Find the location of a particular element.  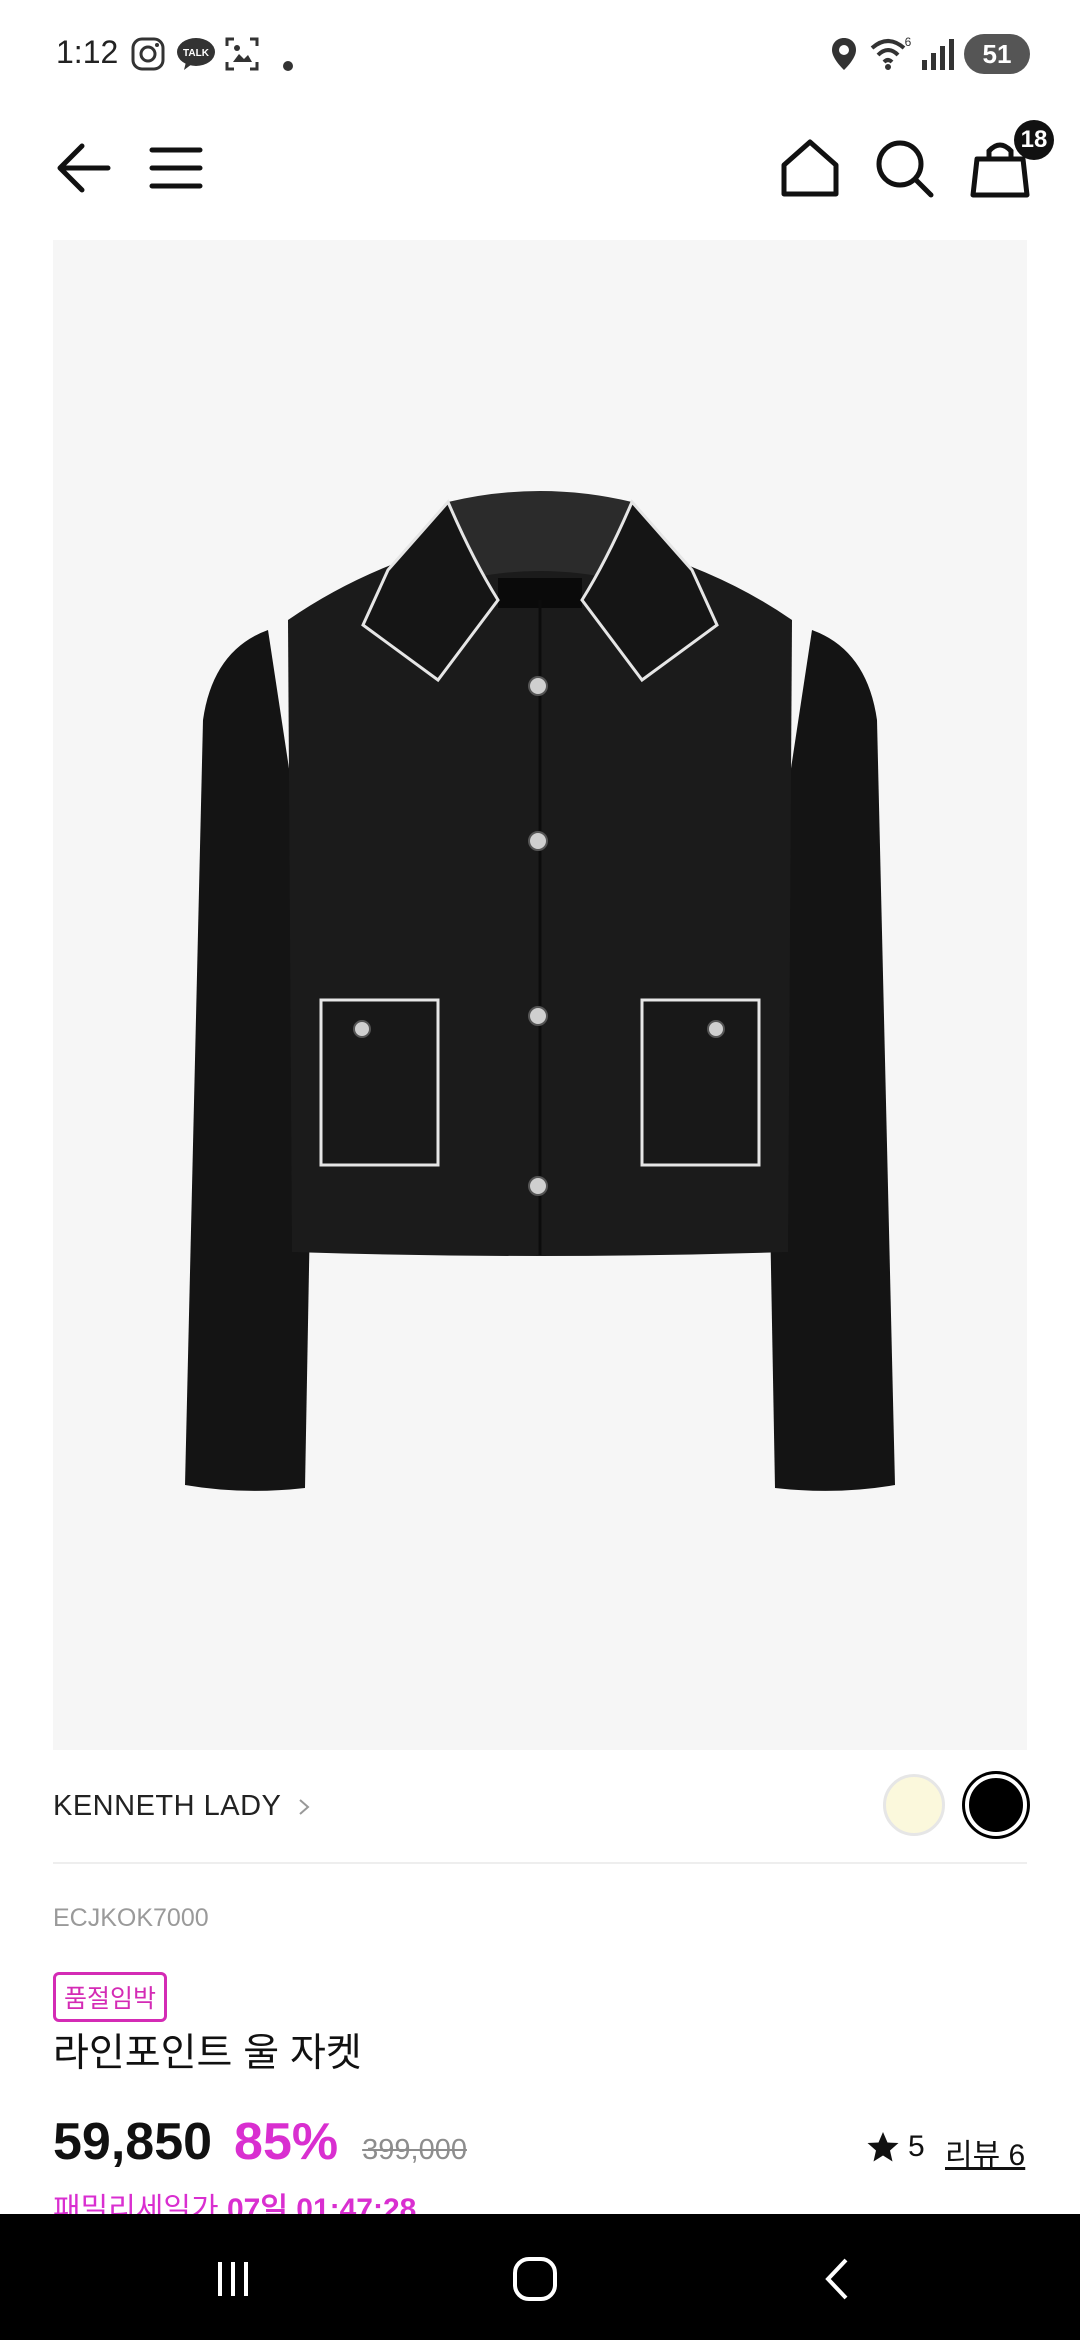

original-price: 399,000 is located at coordinates (414, 2150).